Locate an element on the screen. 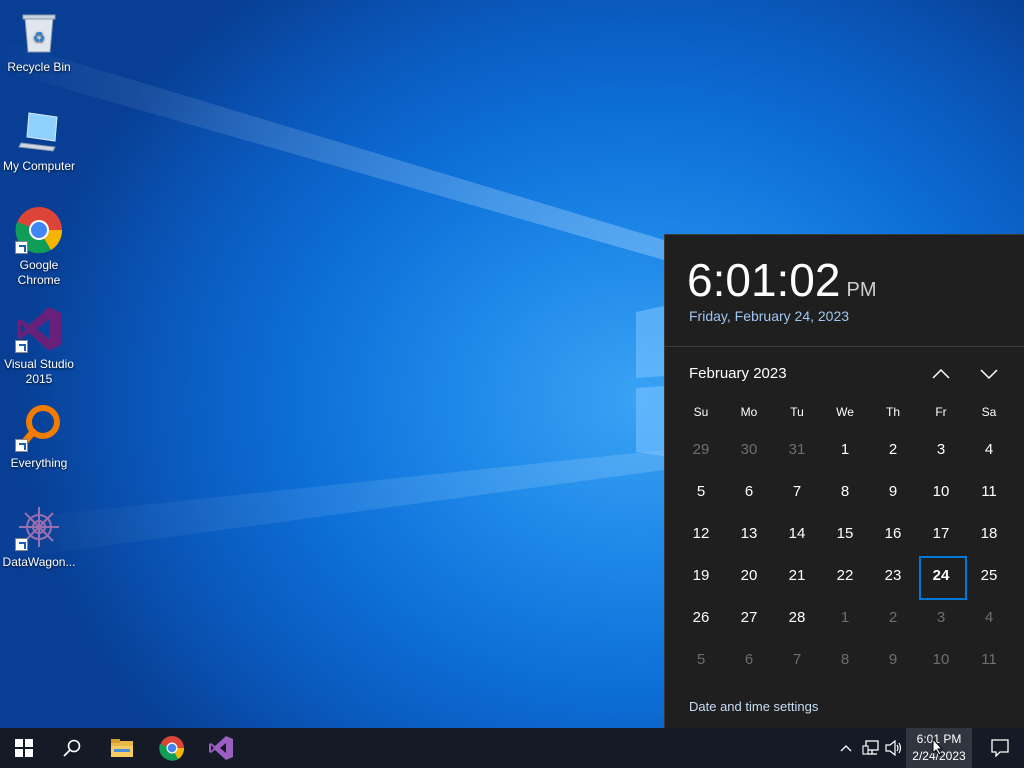 The height and width of the screenshot is (768, 1024). calendar-day-number: 17 is located at coordinates (941, 533).